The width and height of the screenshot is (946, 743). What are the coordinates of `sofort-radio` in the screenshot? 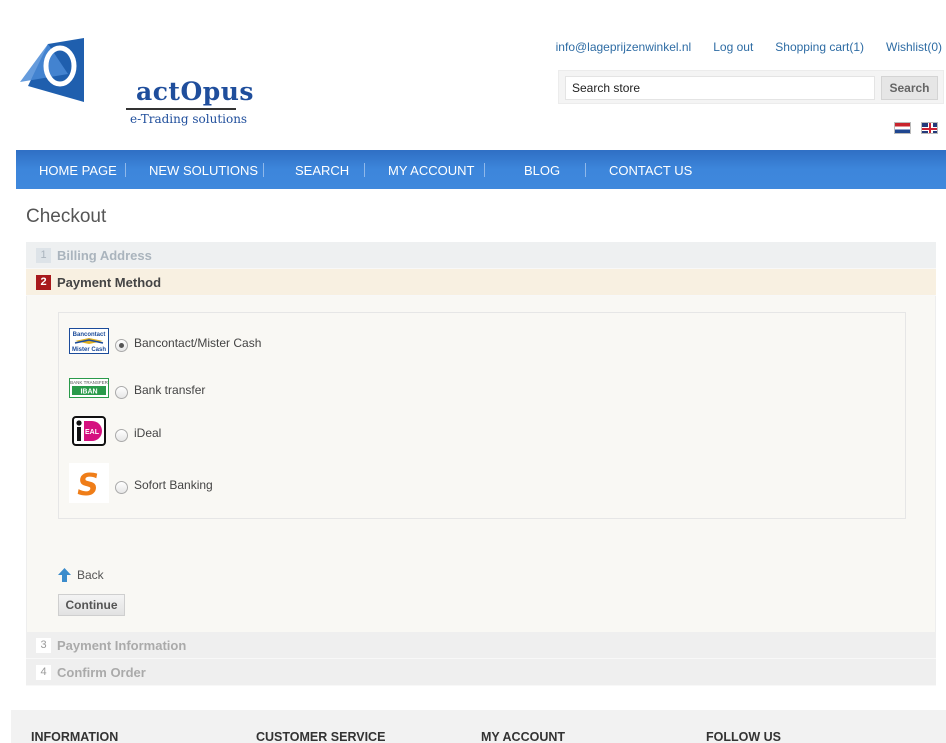 It's located at (121, 487).